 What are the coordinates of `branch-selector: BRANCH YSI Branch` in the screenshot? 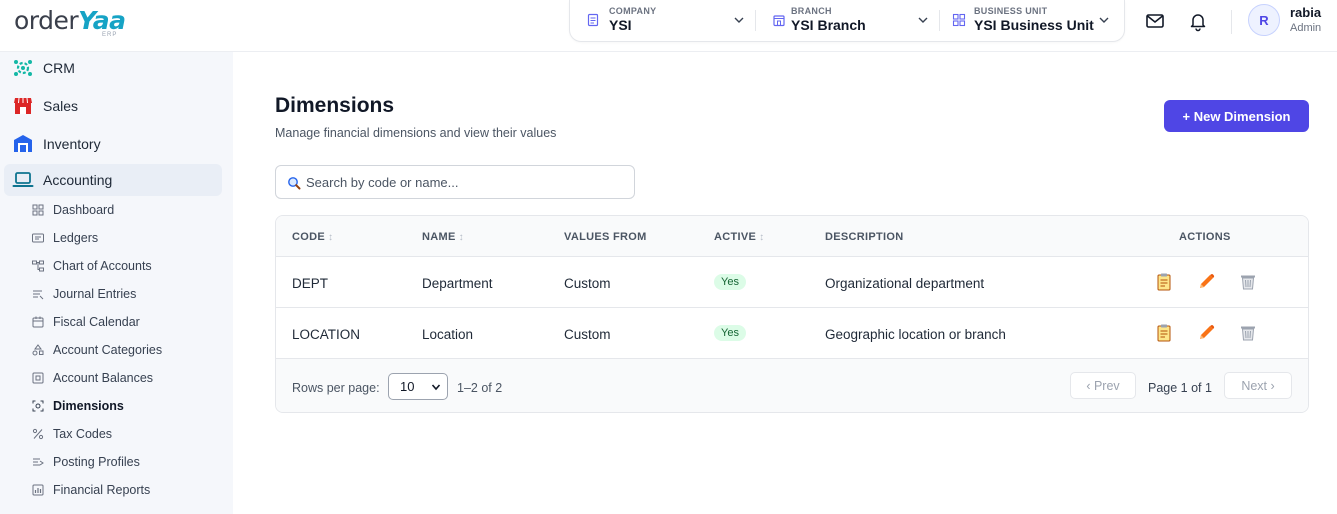 It's located at (847, 20).